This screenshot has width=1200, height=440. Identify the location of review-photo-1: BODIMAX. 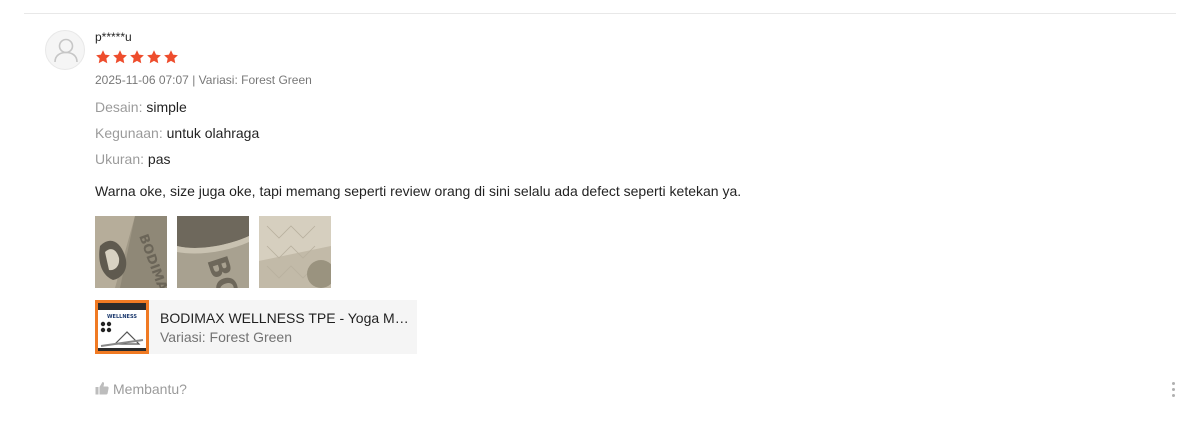
(131, 252).